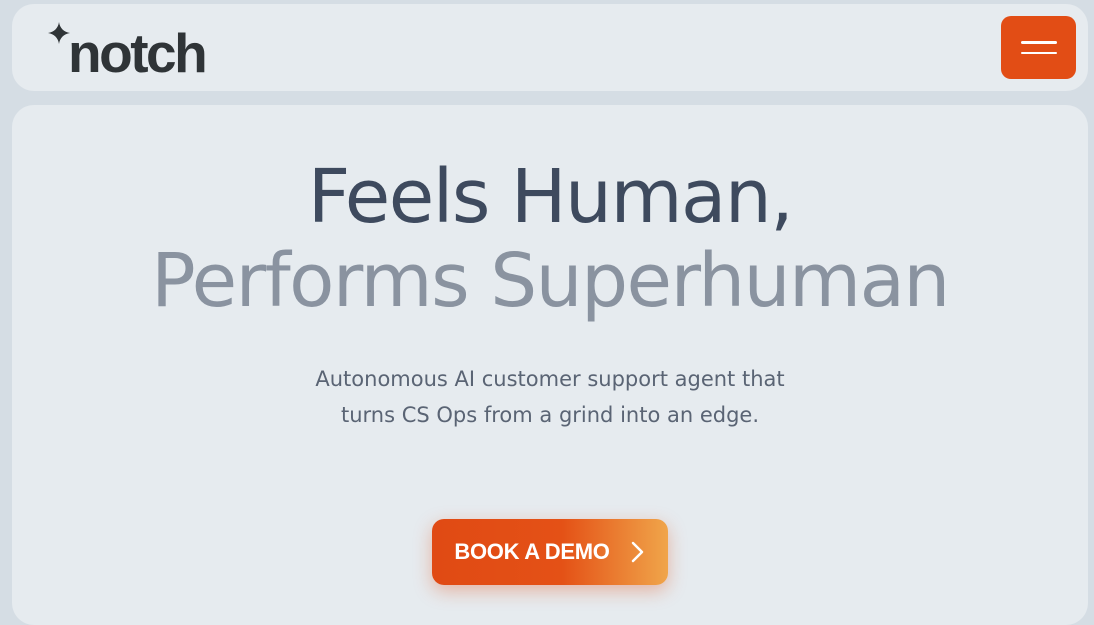 This screenshot has height=625, width=1094. I want to click on menu-button, so click(1038, 47).